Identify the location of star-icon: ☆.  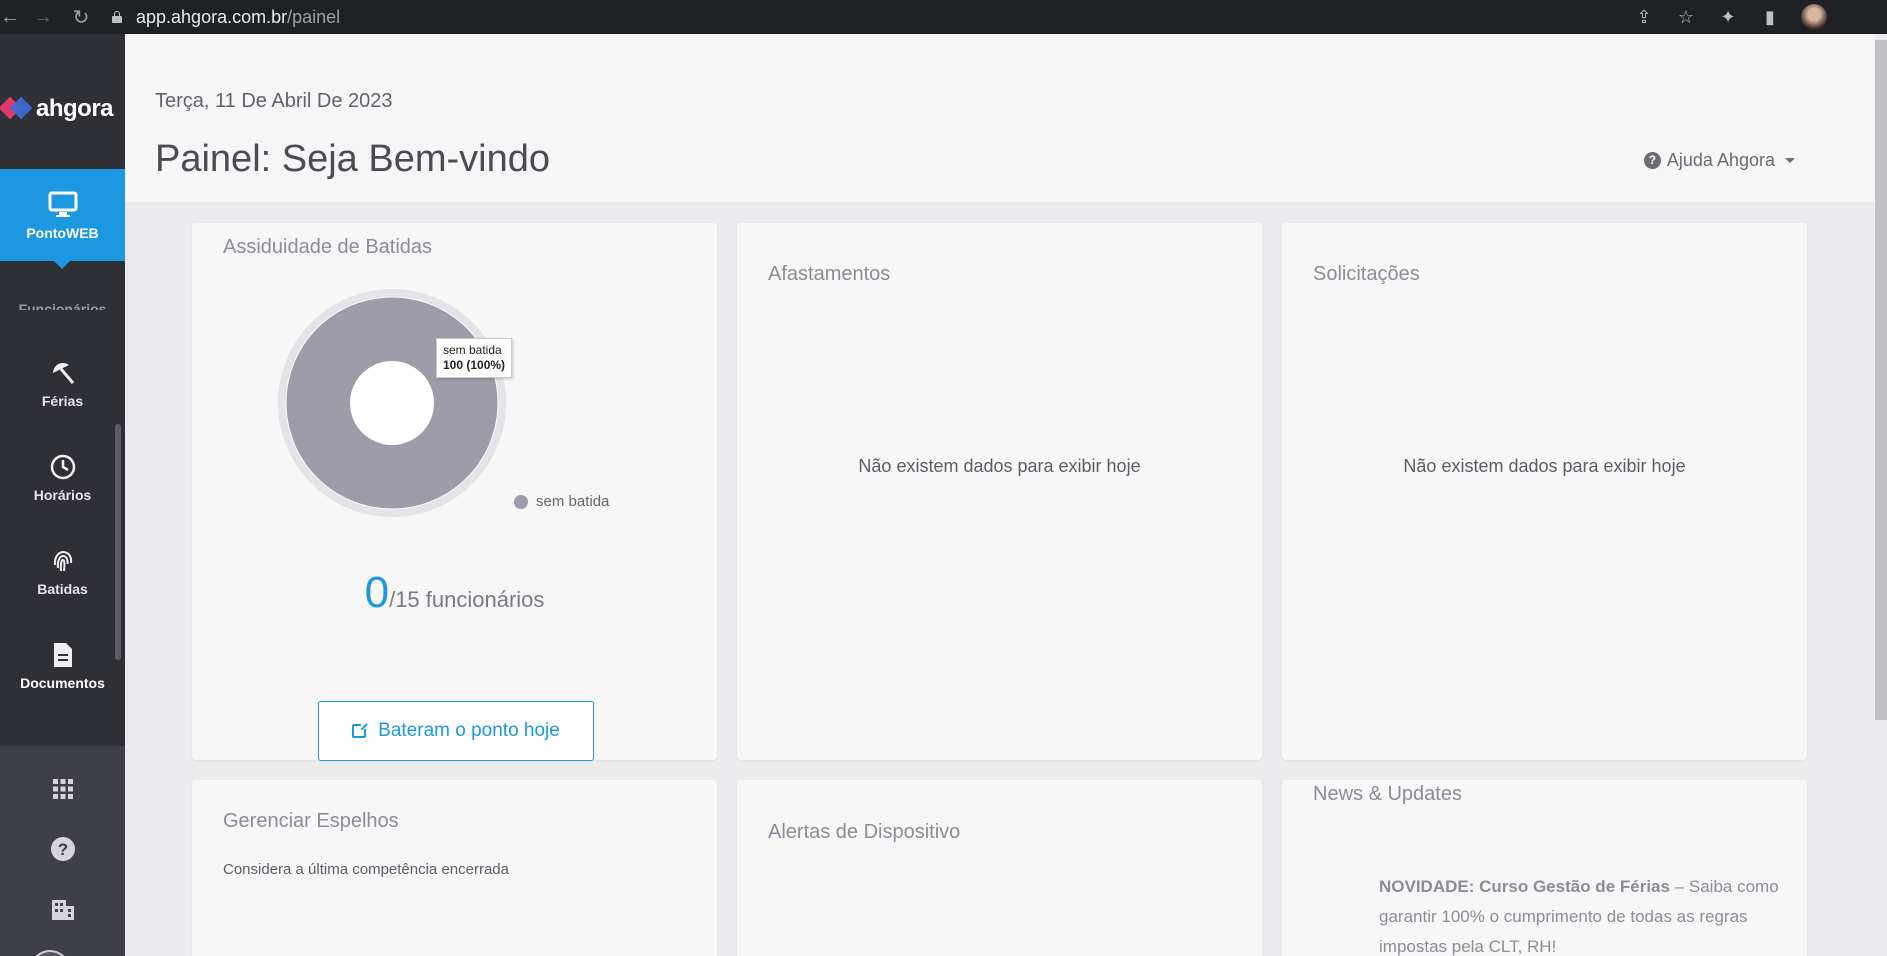
(1686, 17).